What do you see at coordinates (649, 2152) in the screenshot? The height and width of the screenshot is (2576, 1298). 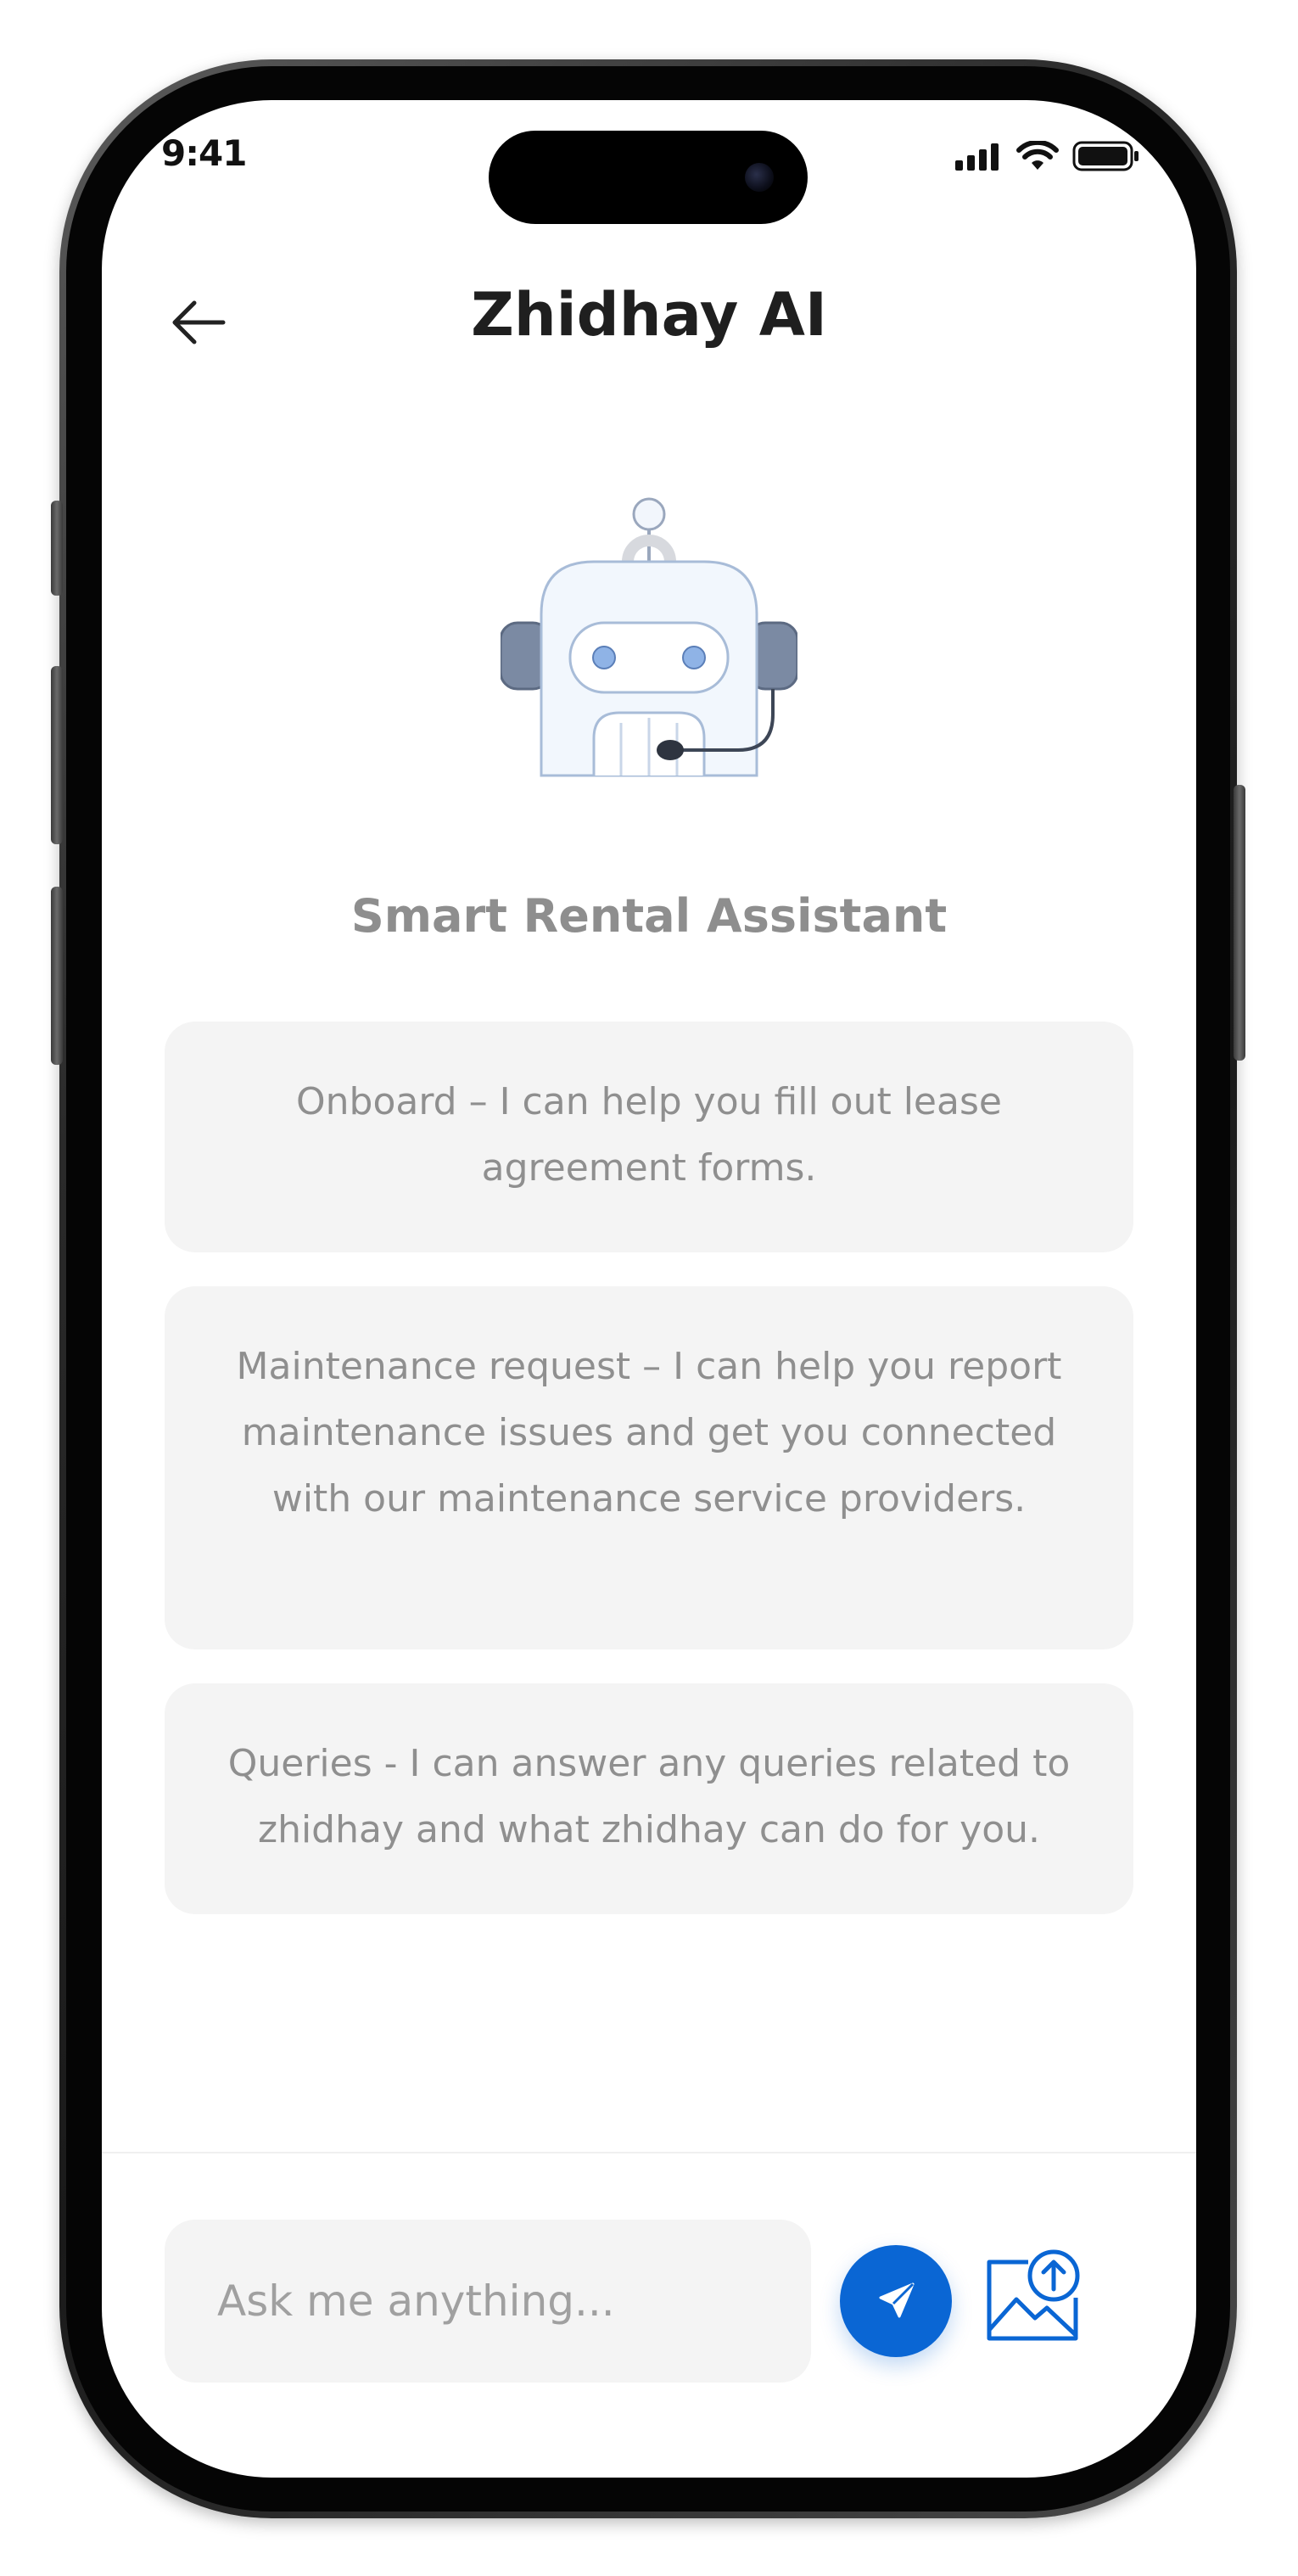 I see `composer-divider` at bounding box center [649, 2152].